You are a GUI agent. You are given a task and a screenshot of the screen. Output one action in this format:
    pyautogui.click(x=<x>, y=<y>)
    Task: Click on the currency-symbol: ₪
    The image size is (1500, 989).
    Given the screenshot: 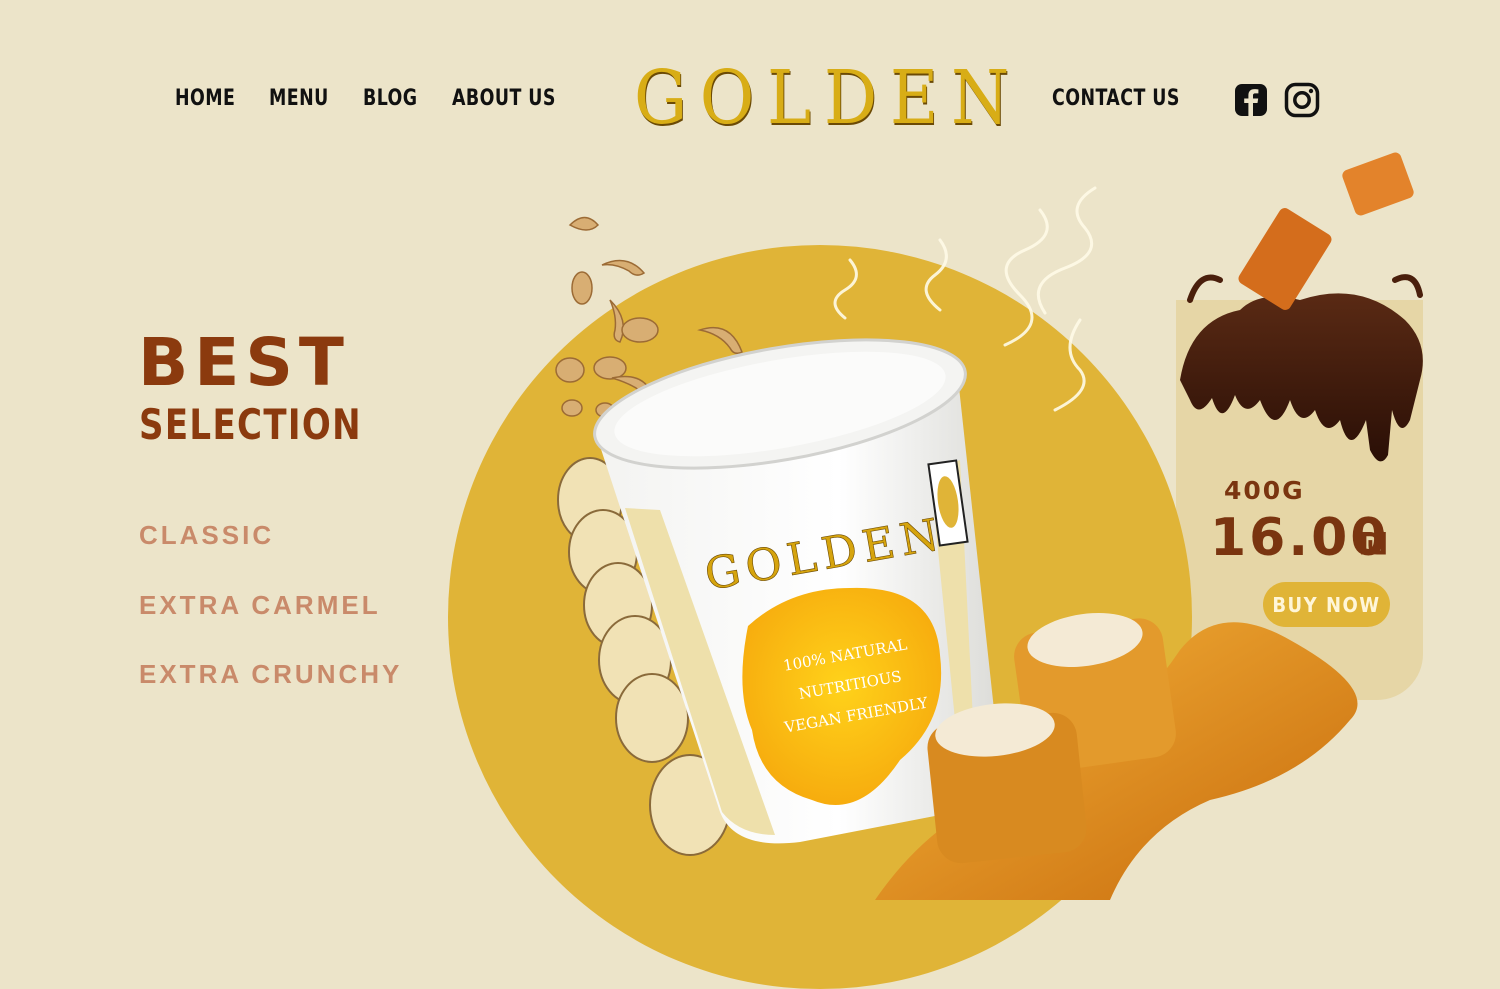 What is the action you would take?
    pyautogui.click(x=1374, y=544)
    